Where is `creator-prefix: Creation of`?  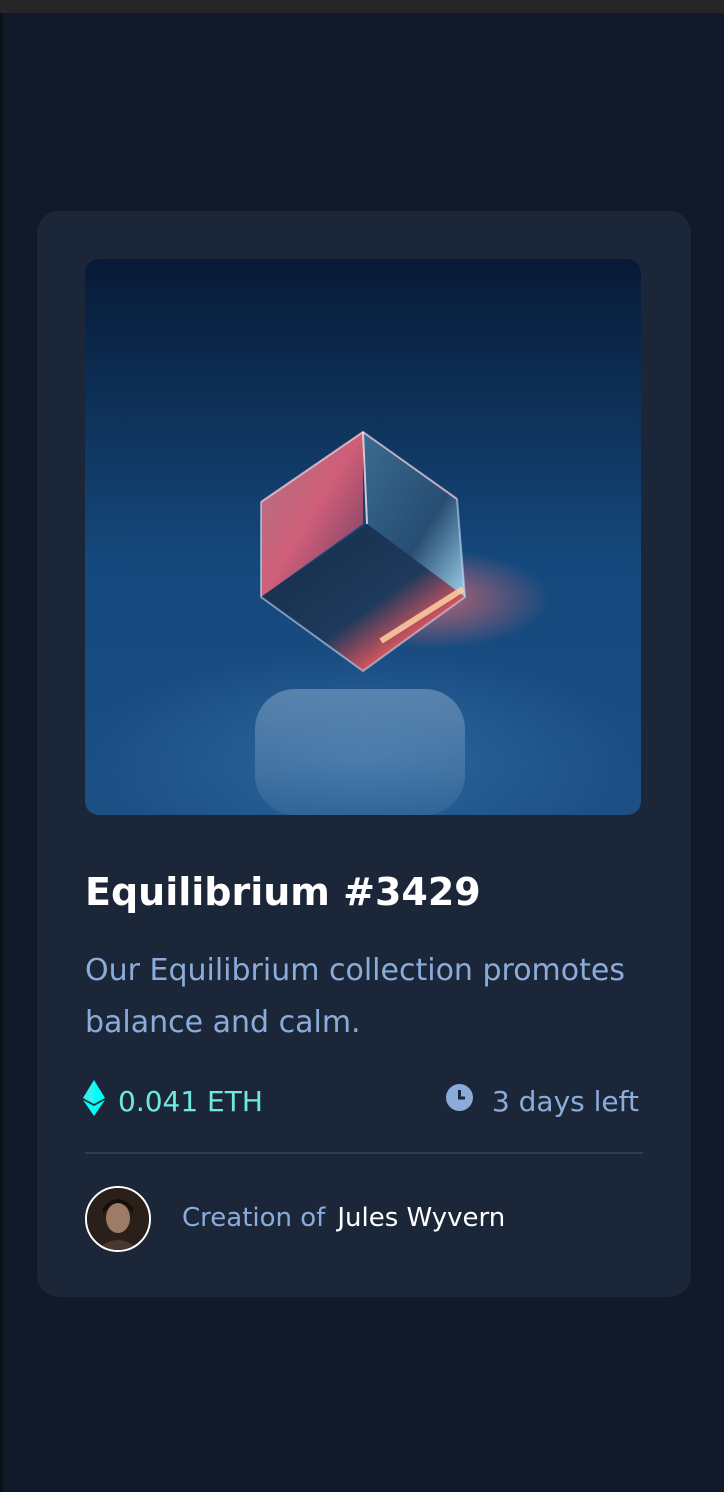 creator-prefix: Creation of is located at coordinates (254, 1218).